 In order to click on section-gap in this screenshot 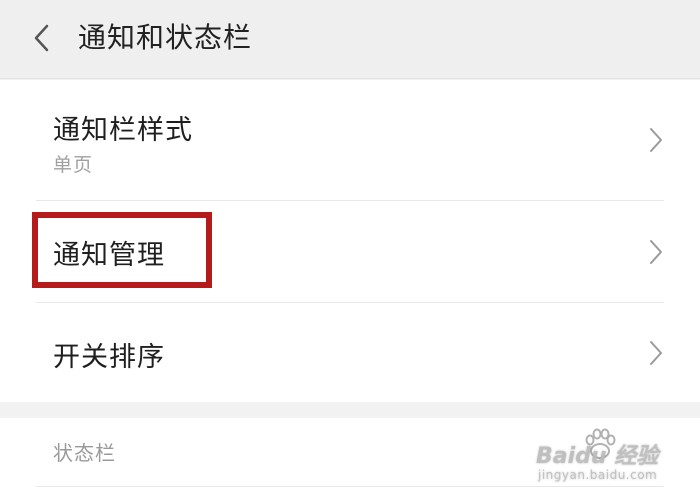, I will do `click(350, 410)`.